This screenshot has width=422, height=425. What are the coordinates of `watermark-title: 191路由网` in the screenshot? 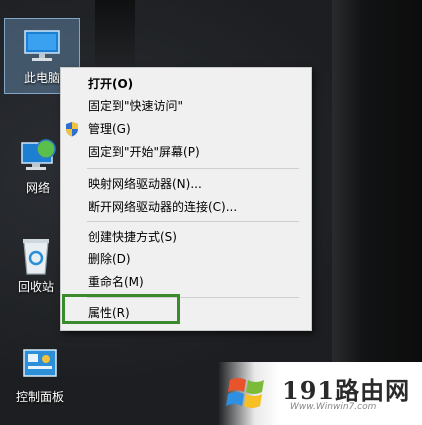 It's located at (346, 390).